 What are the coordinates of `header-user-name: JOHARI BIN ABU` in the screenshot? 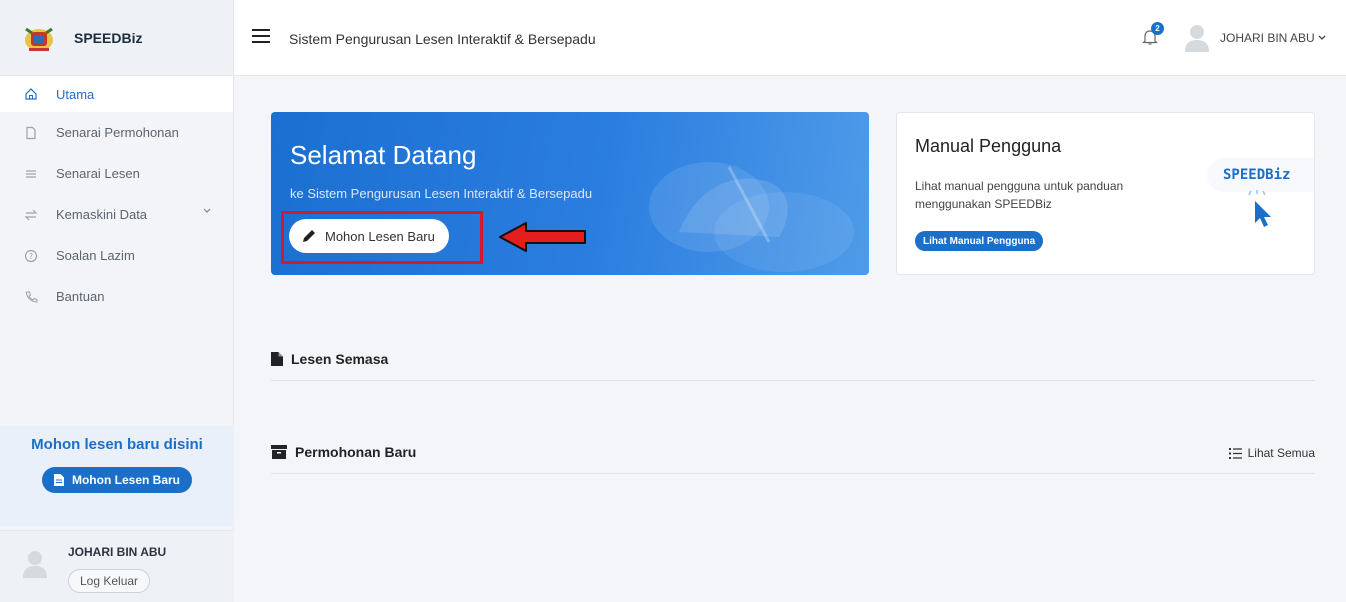 It's located at (1267, 38).